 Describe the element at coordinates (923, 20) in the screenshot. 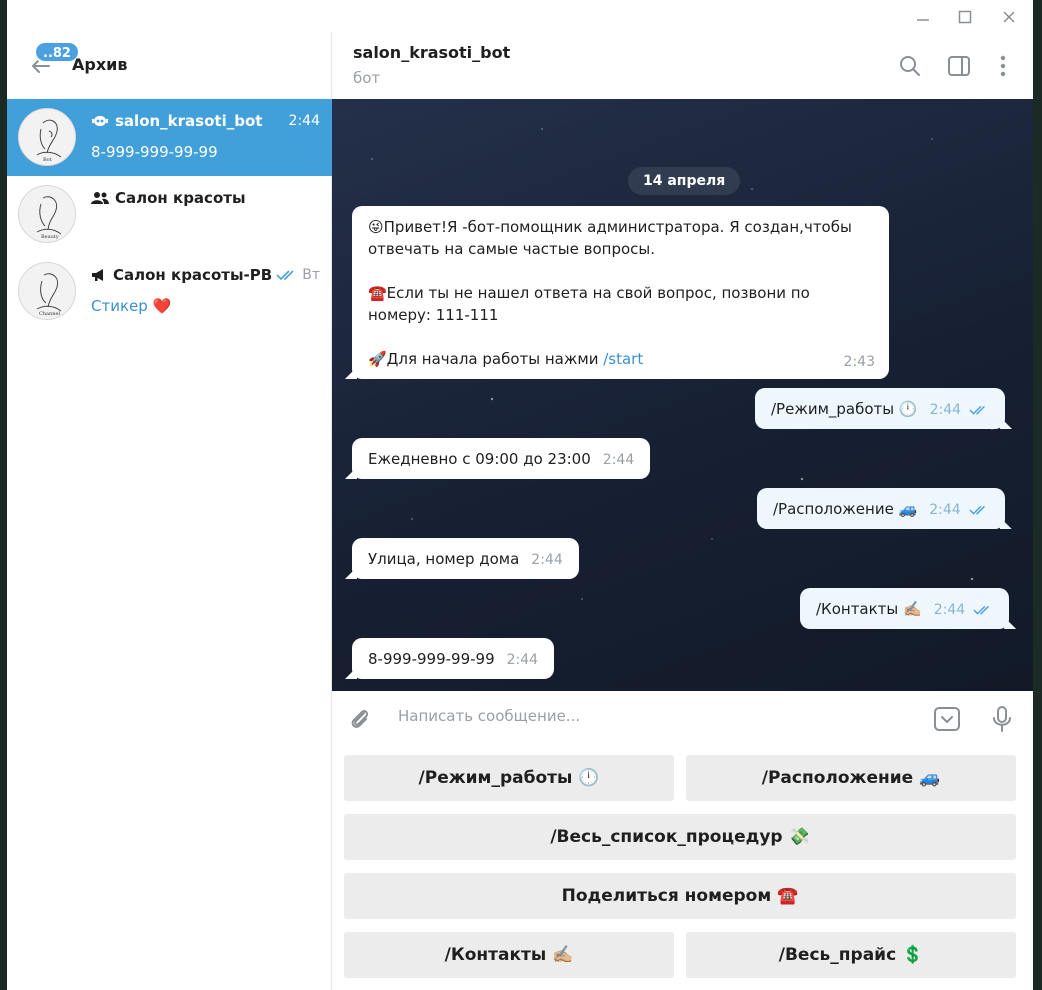

I see `minimize-icon` at that location.